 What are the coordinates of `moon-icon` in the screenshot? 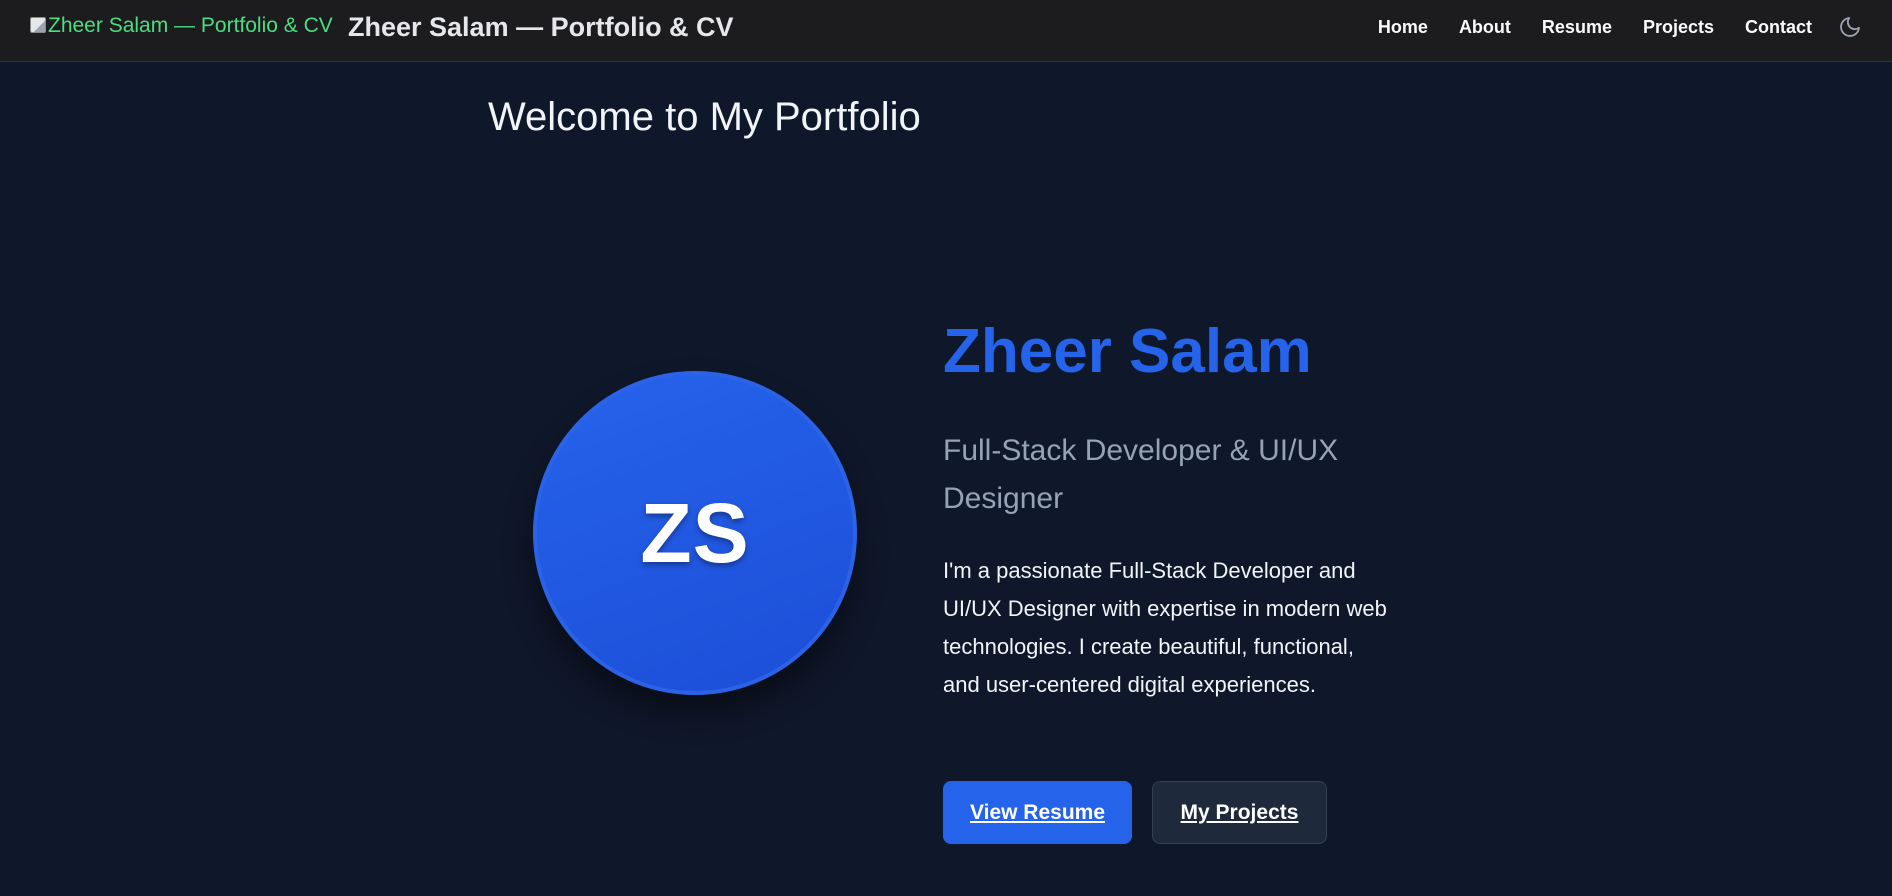 It's located at (1850, 27).